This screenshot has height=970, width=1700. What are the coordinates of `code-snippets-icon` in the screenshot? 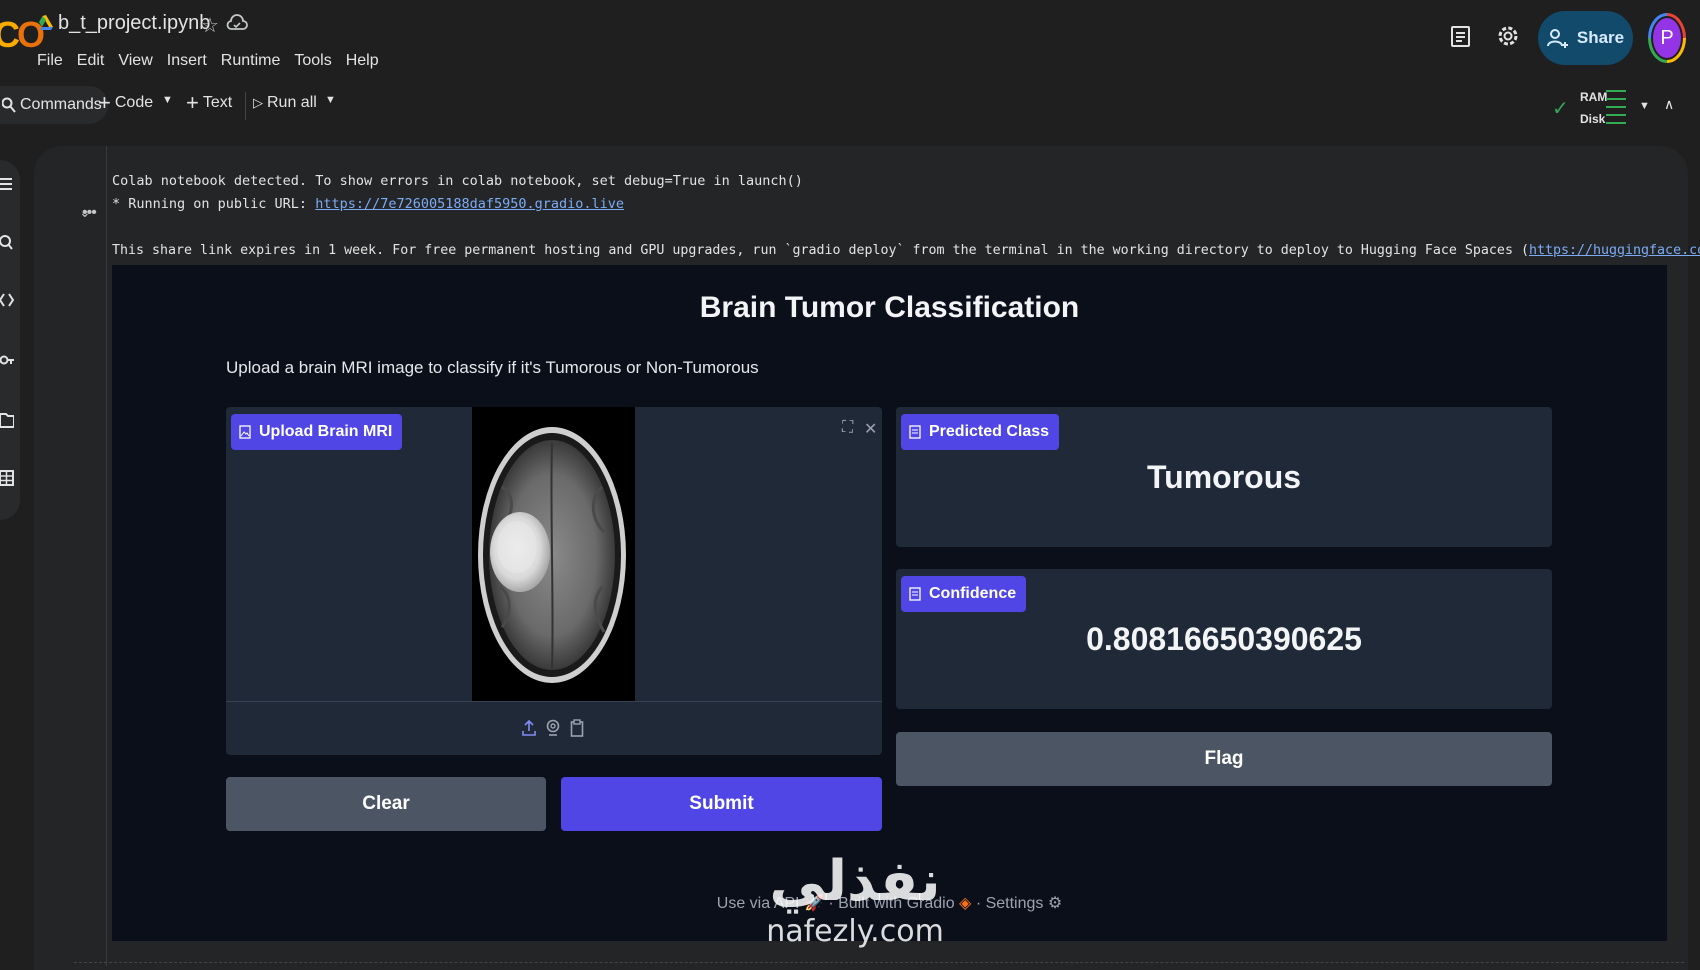 It's located at (7, 300).